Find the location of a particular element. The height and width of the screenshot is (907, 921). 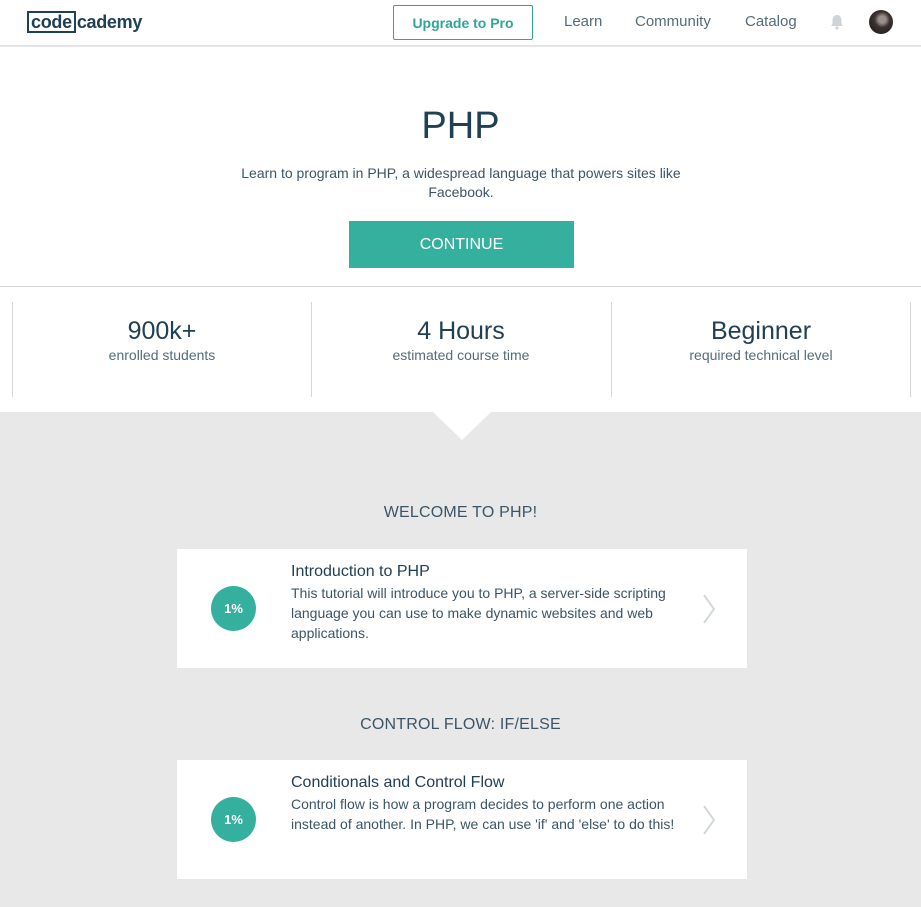

course-title: PHP is located at coordinates (460, 126).